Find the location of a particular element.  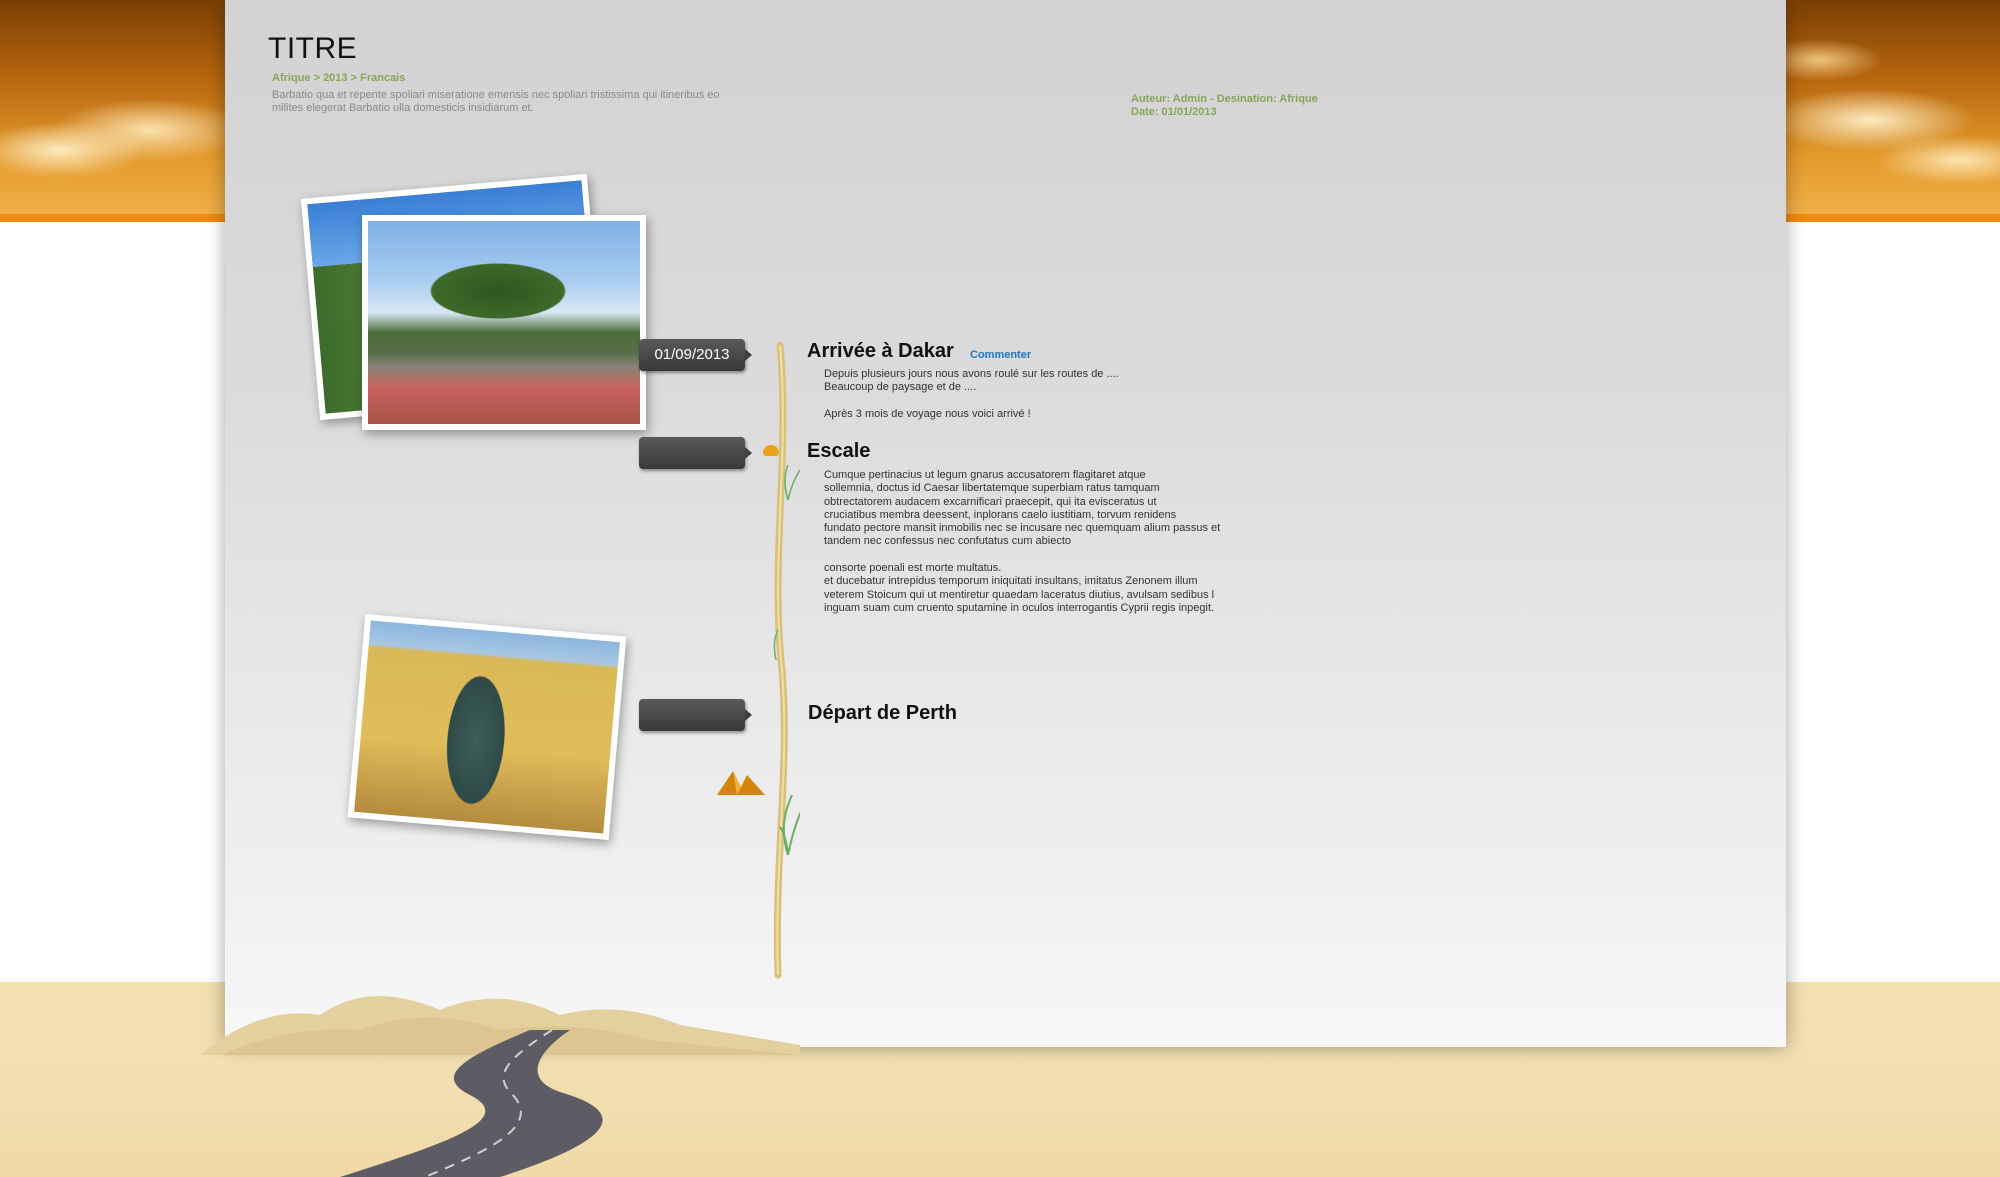

post-date: Date: 01/01/2013 is located at coordinates (1174, 112).